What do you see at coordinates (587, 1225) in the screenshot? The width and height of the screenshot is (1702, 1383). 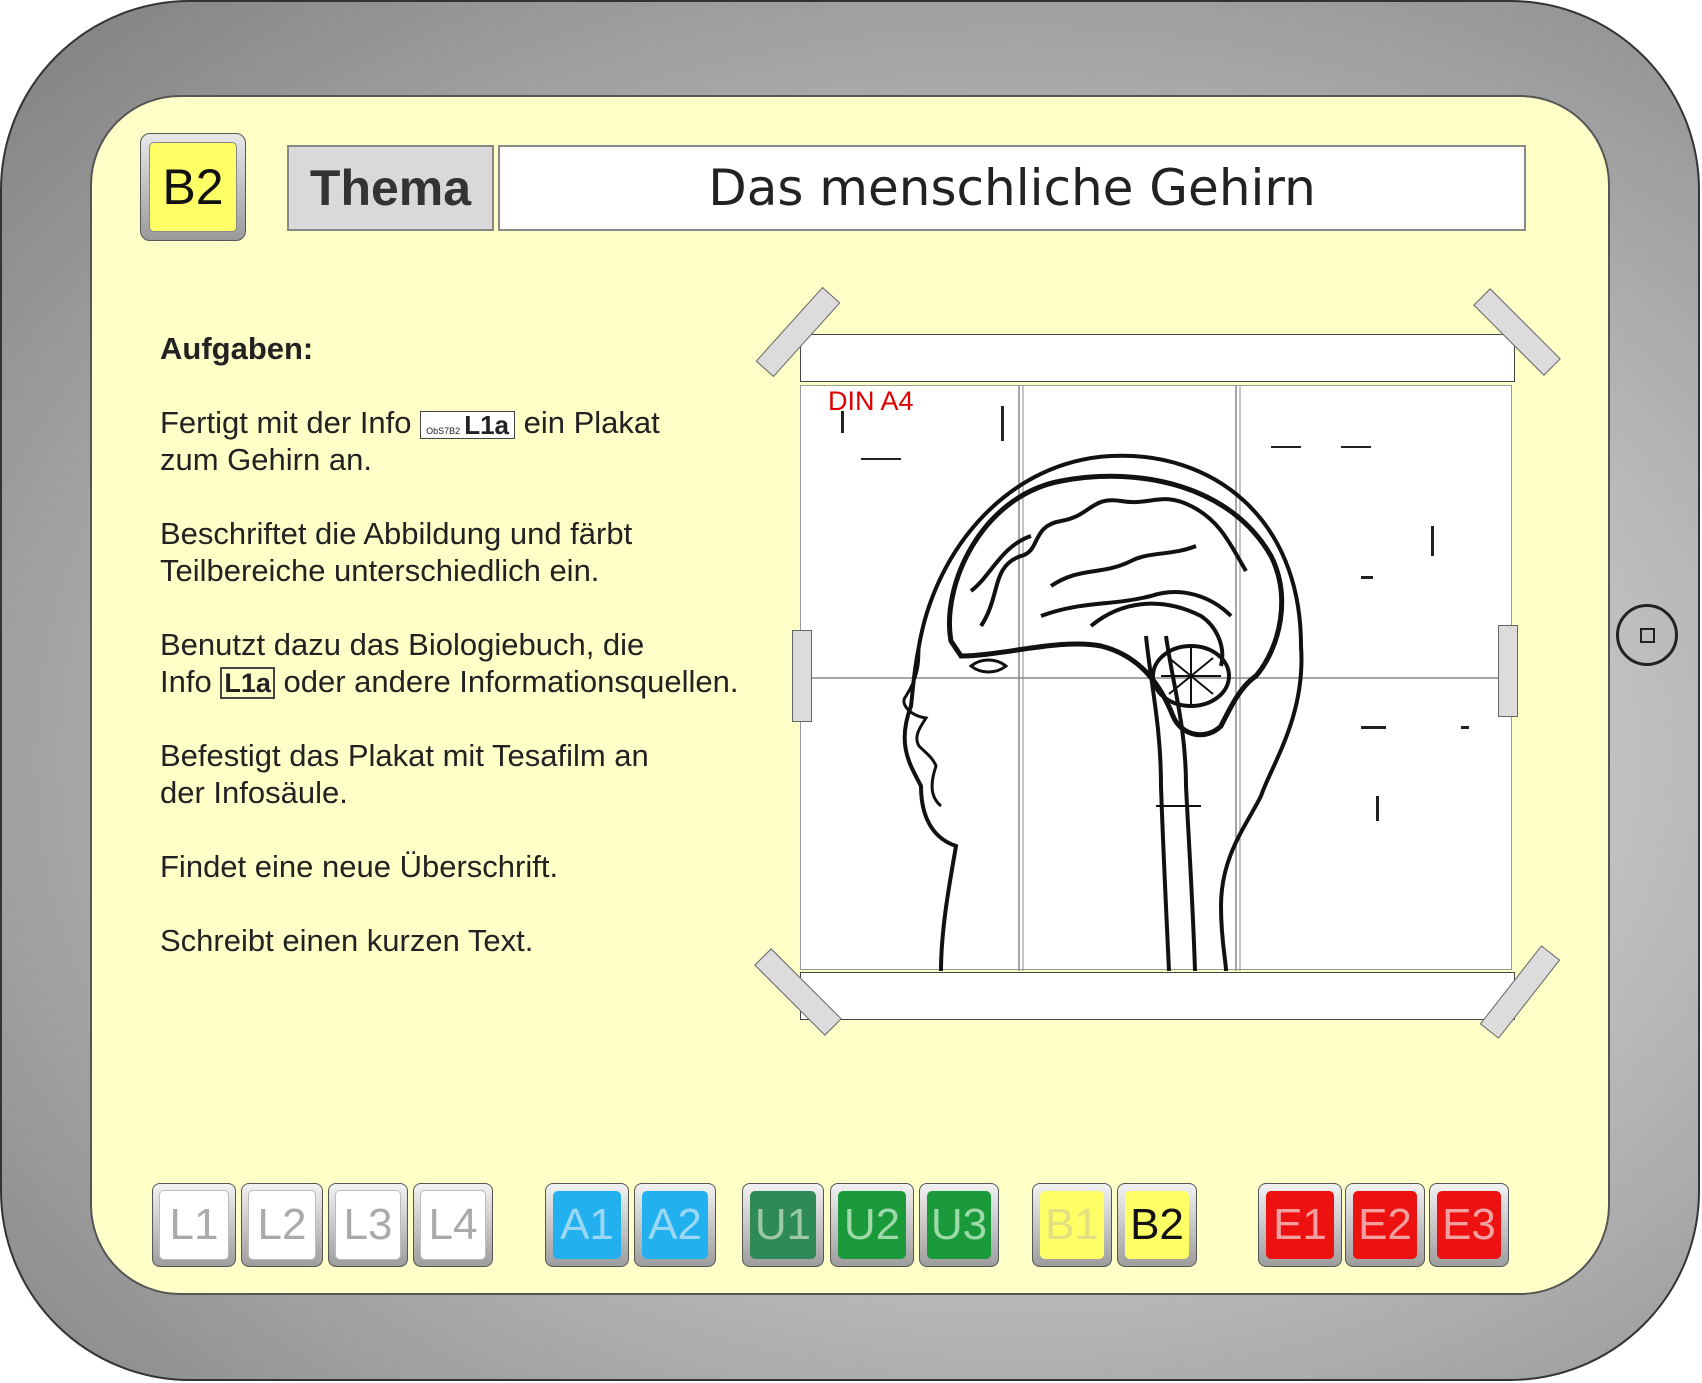 I see `nav-button-a1: A1` at bounding box center [587, 1225].